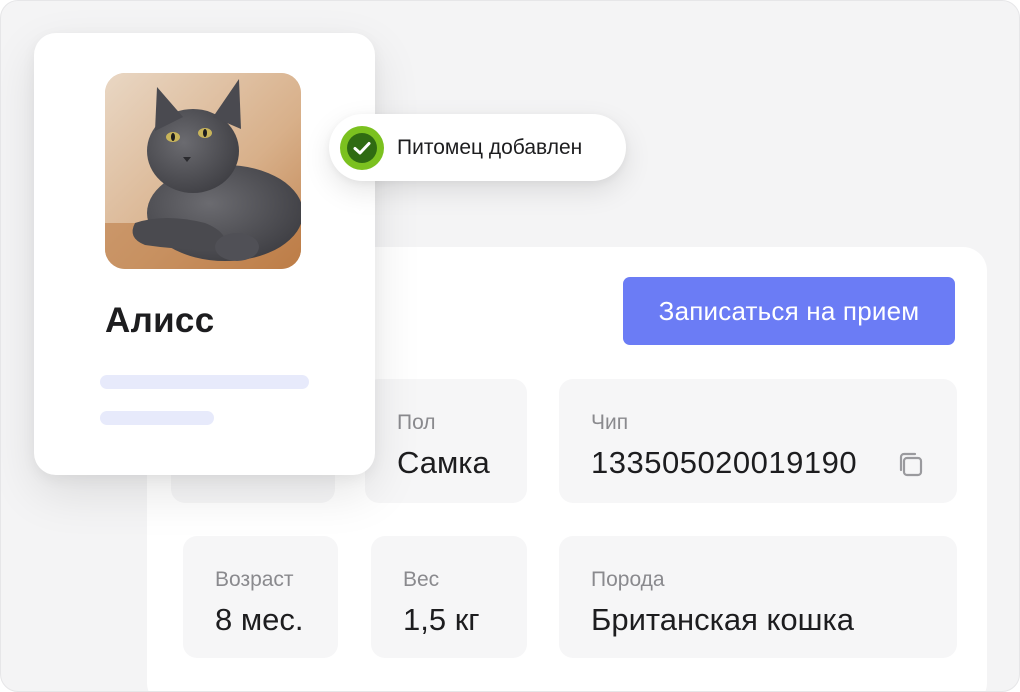  I want to click on chip-label: Чип, so click(610, 422).